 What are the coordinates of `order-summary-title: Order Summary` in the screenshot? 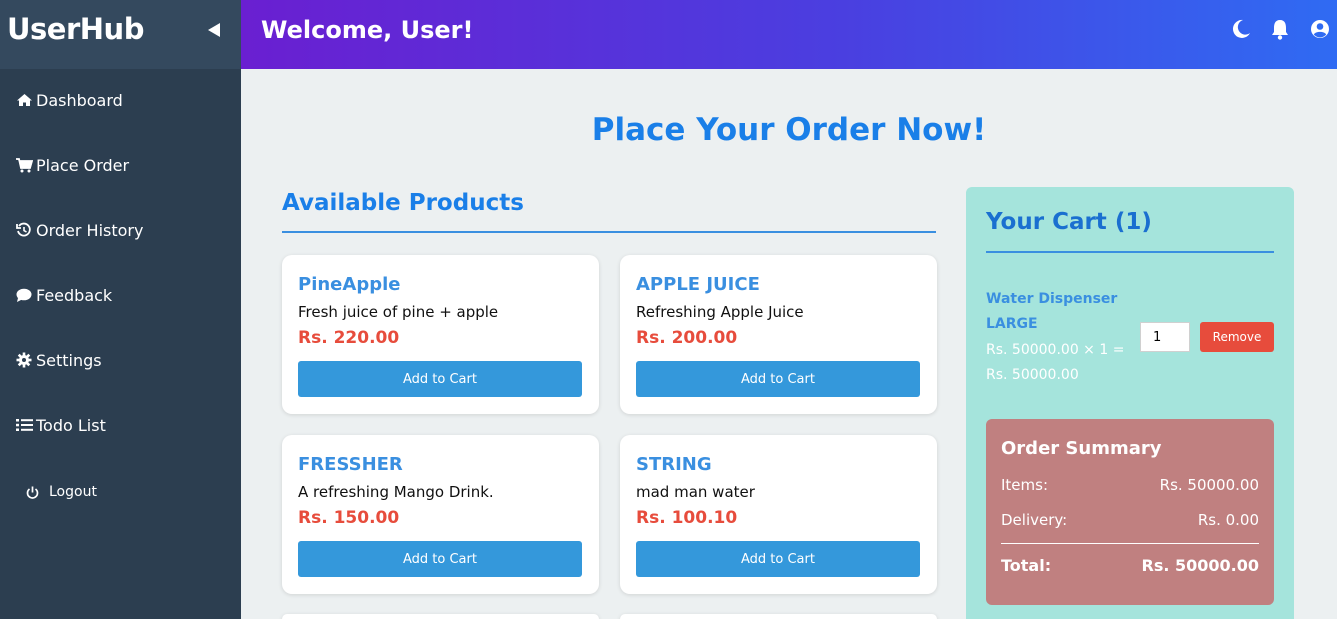 It's located at (1081, 448).